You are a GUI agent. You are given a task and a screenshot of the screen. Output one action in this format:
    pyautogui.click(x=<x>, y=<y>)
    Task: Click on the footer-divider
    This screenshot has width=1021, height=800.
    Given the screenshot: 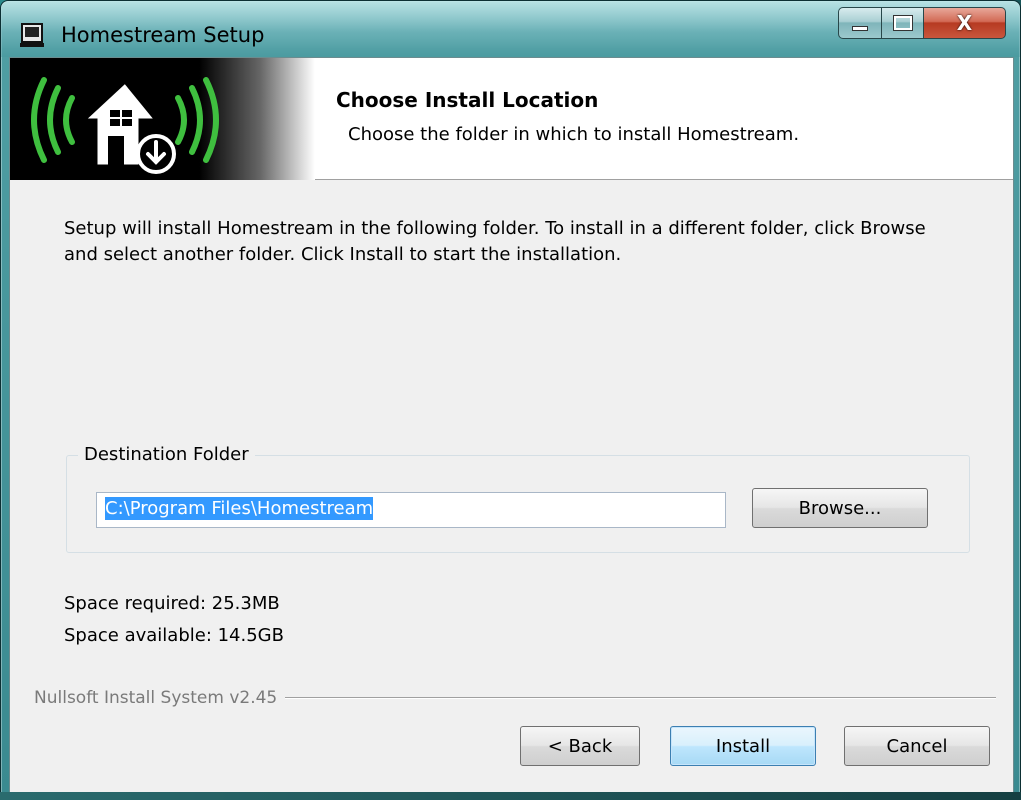 What is the action you would take?
    pyautogui.click(x=640, y=698)
    